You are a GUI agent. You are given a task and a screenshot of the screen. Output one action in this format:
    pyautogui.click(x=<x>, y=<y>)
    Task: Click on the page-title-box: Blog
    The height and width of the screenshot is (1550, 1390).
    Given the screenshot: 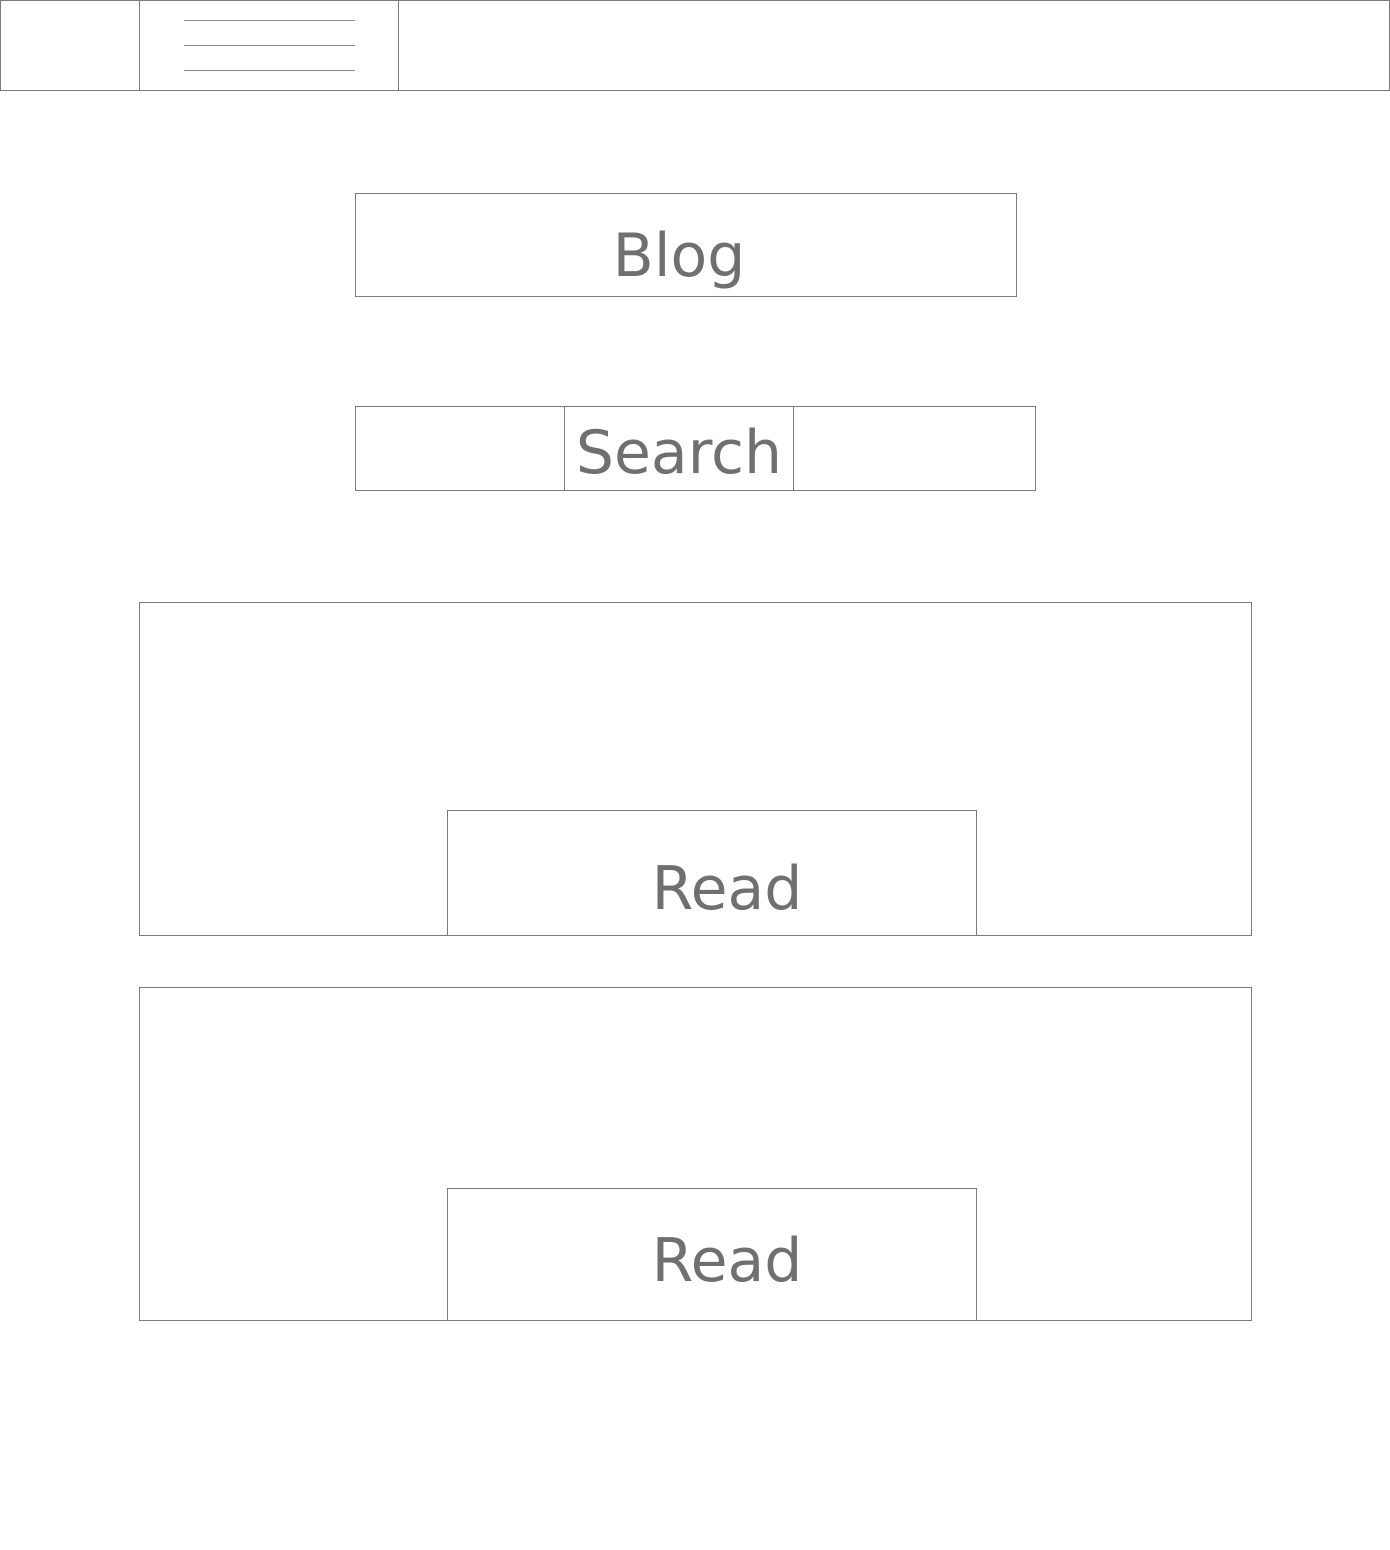 What is the action you would take?
    pyautogui.click(x=686, y=245)
    